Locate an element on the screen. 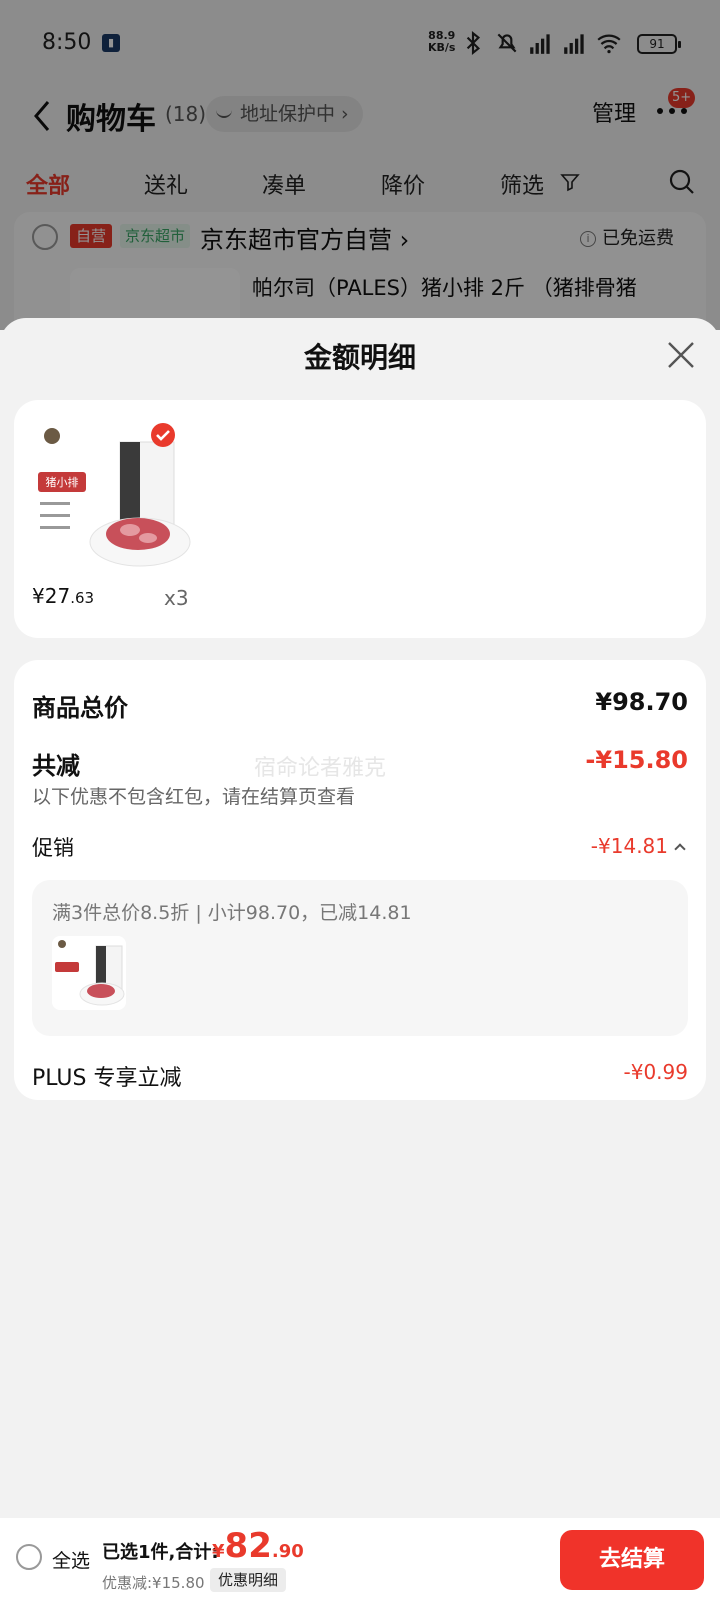 The image size is (720, 1600). product-unit-price: ¥27.63 is located at coordinates (63, 596).